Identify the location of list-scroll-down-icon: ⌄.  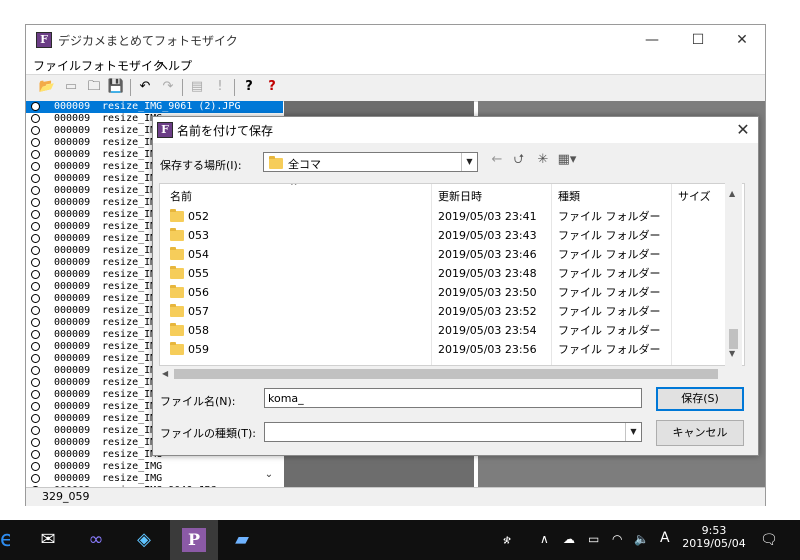
(269, 475).